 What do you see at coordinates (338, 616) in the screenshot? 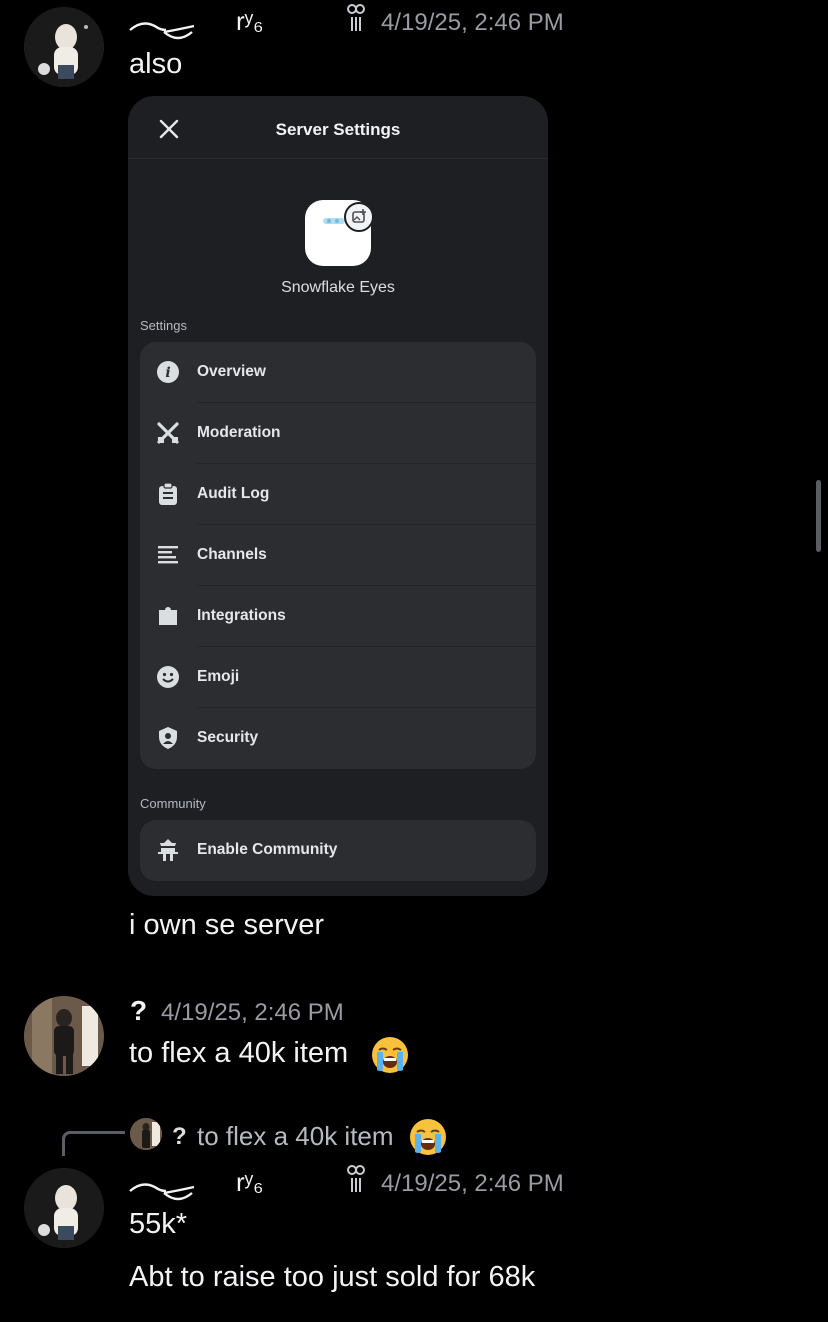
I see `settings-row-integrations: Integrations` at bounding box center [338, 616].